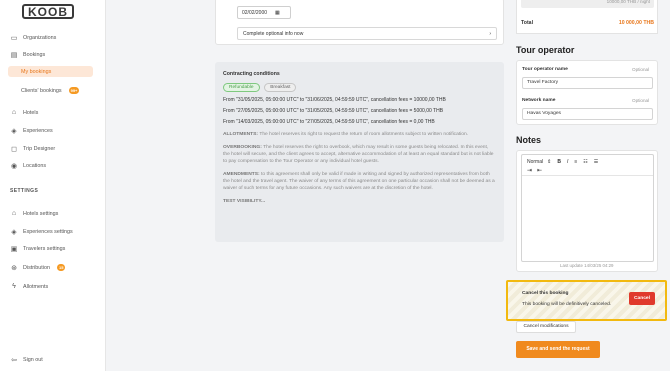  I want to click on sidebar-item-my-bookings: My bookings, so click(50, 71).